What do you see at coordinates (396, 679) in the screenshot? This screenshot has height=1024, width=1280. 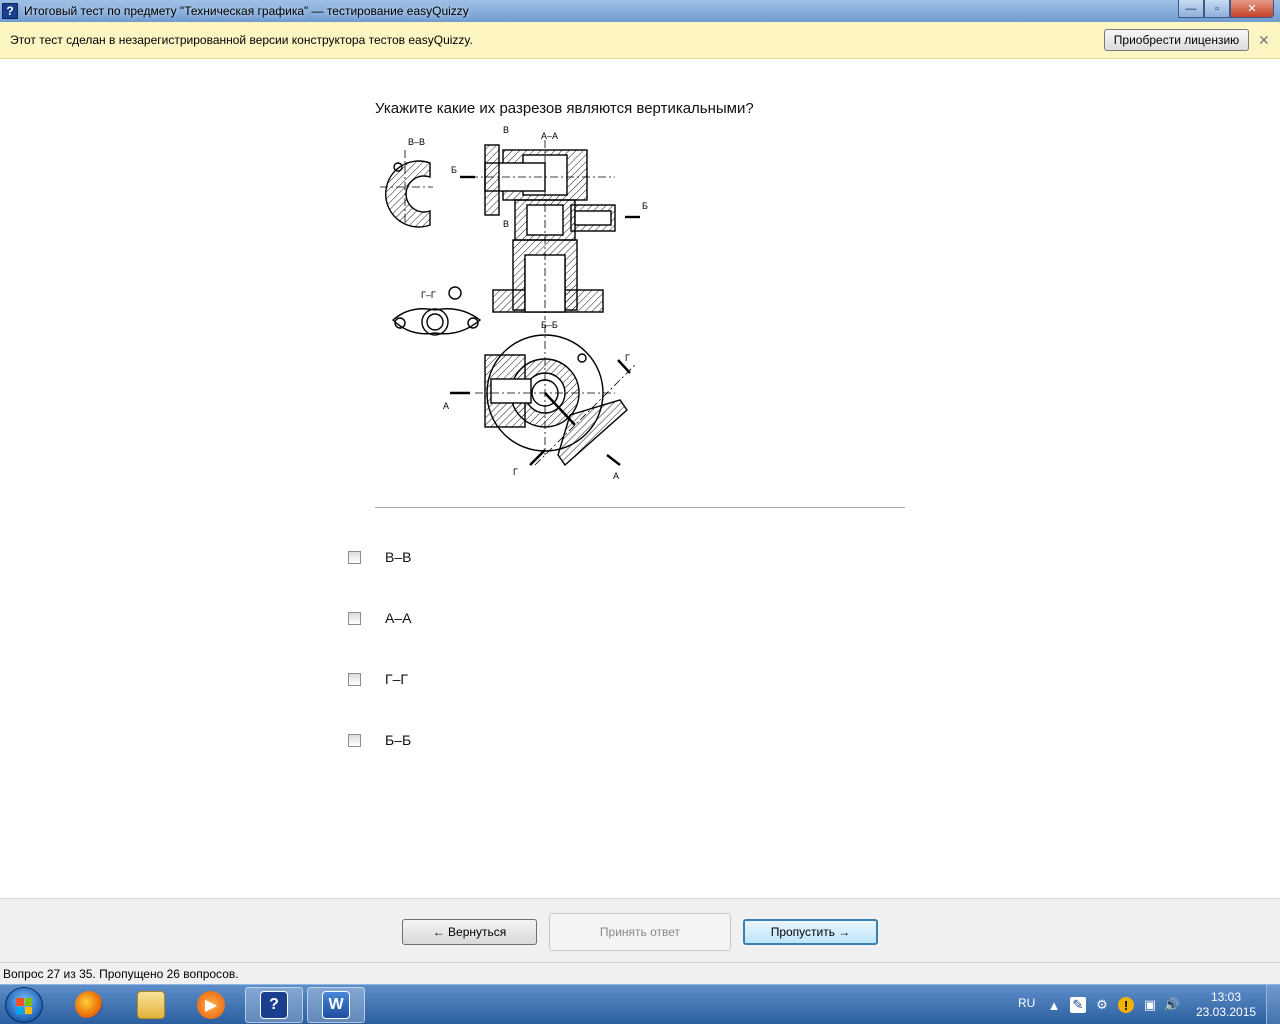 I see `option-3-label: Г–Г` at bounding box center [396, 679].